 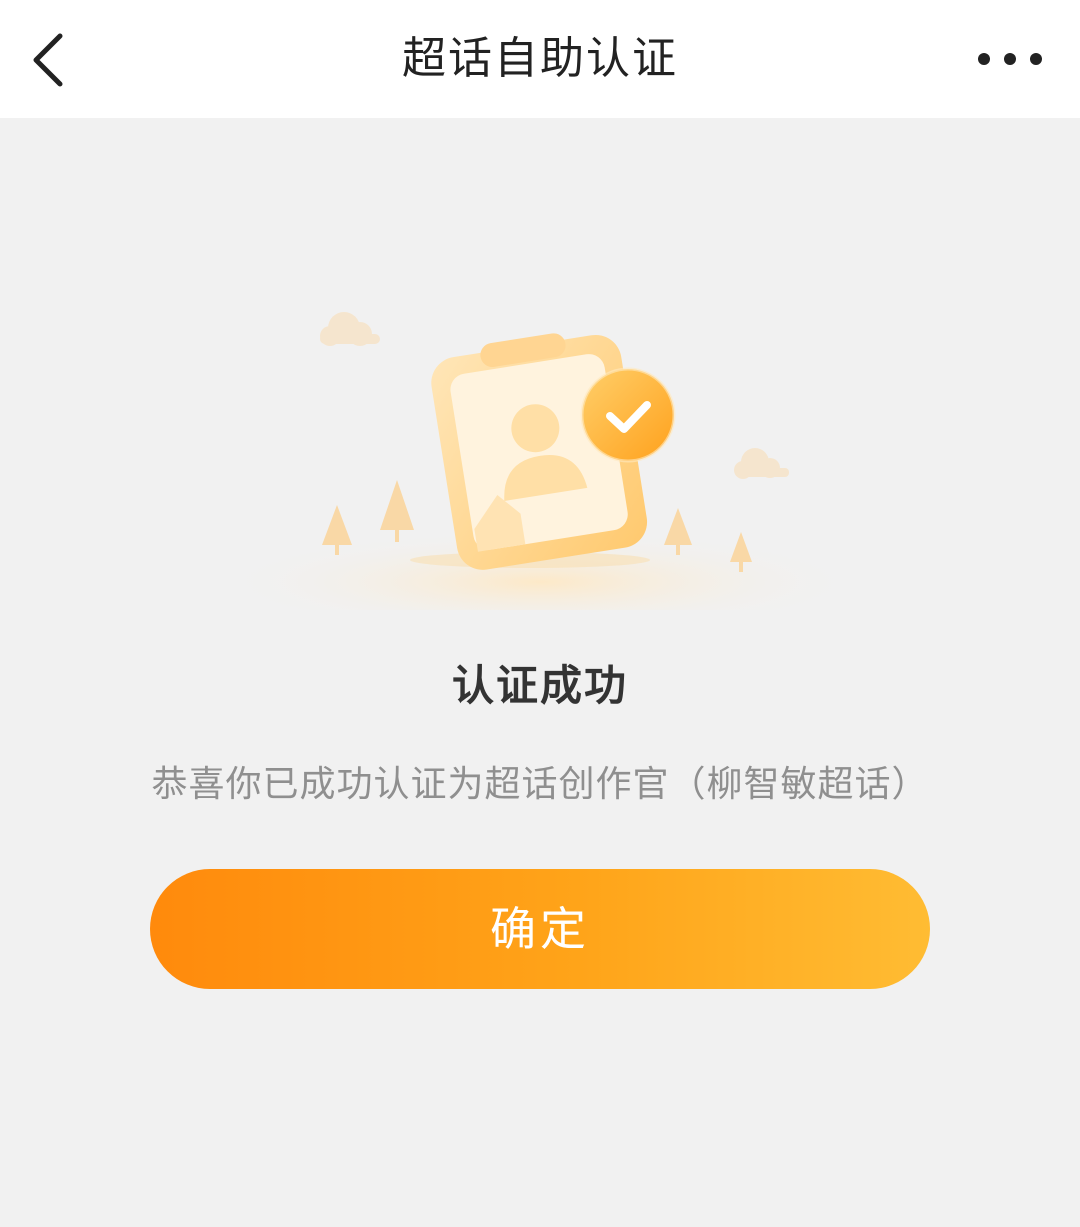 I want to click on top-navbar: 超话自助认证, so click(x=540, y=59).